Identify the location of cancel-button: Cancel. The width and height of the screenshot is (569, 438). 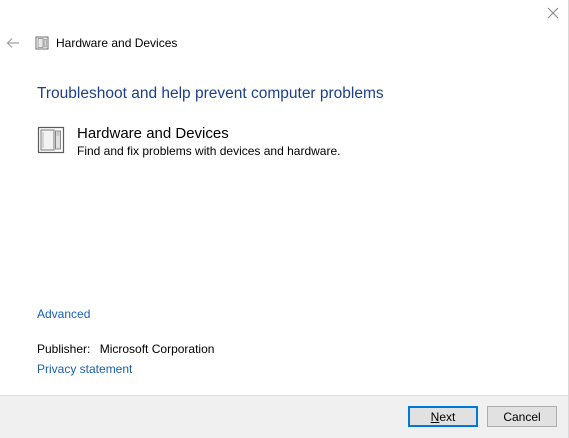
(522, 416).